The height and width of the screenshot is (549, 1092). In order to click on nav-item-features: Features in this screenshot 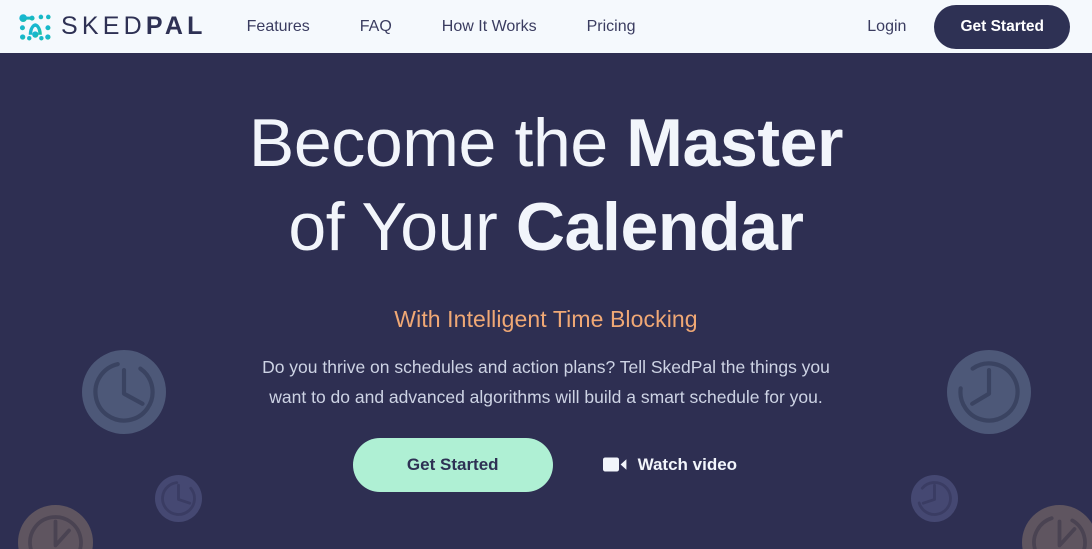, I will do `click(278, 27)`.